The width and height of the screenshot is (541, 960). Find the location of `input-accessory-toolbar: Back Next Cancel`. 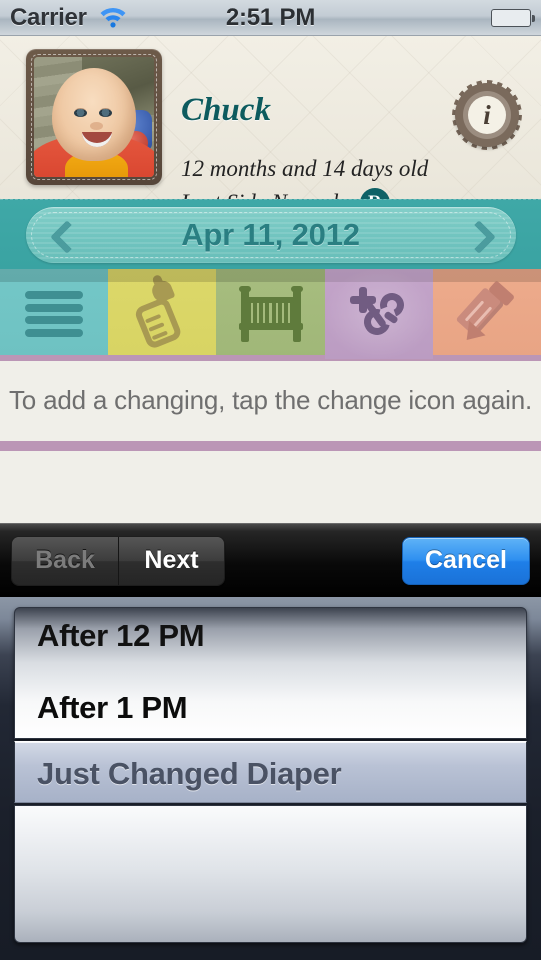

input-accessory-toolbar: Back Next Cancel is located at coordinates (270, 560).